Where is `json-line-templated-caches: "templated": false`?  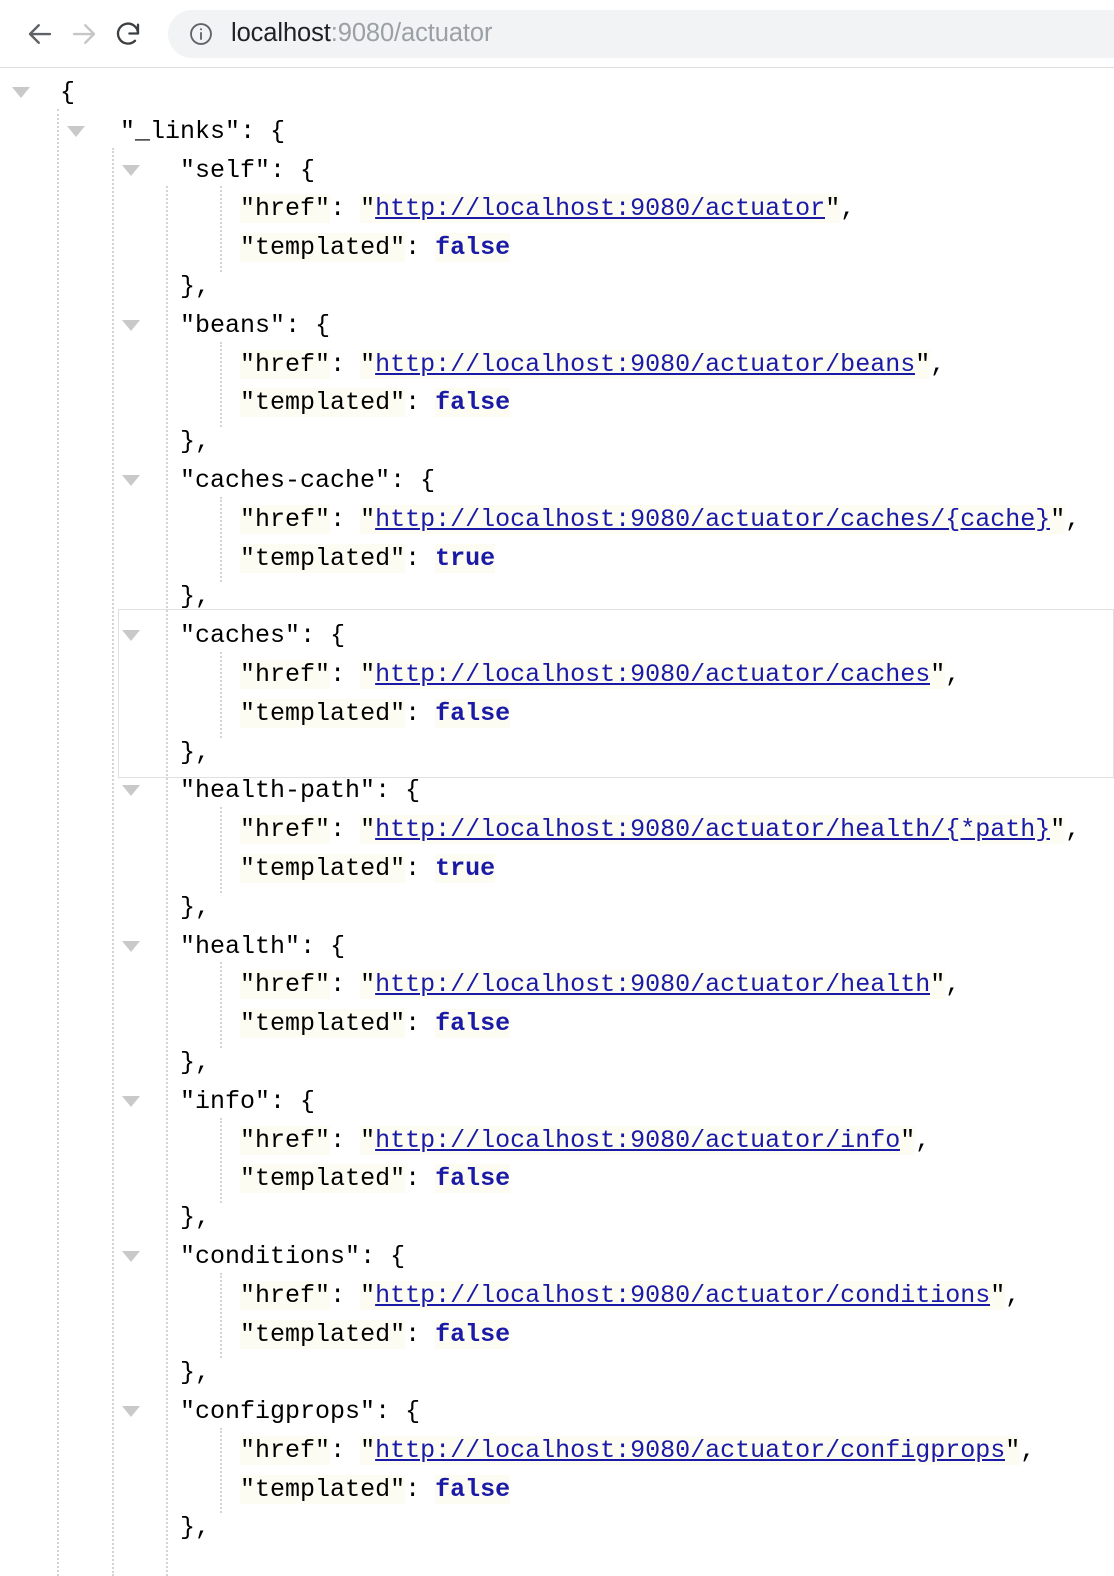
json-line-templated-caches: "templated": false is located at coordinates (557, 714).